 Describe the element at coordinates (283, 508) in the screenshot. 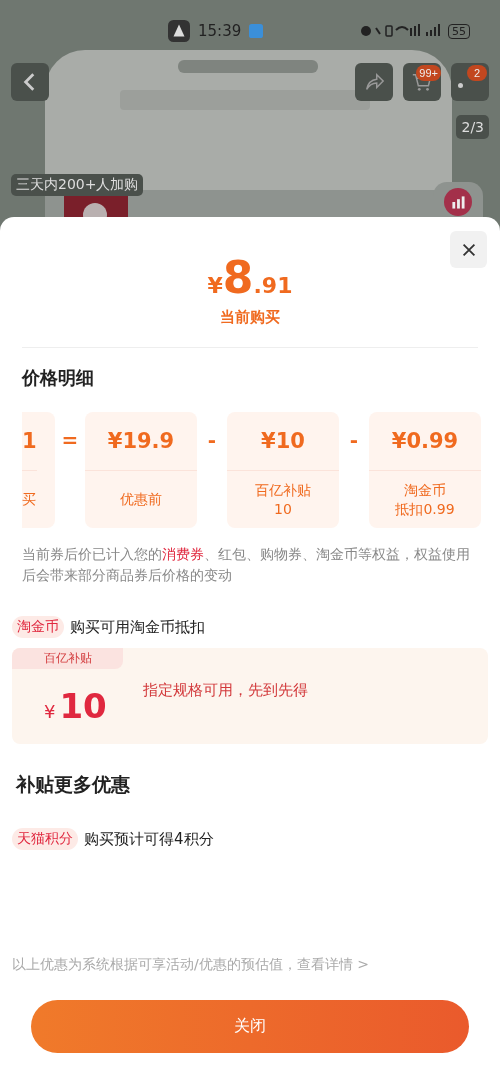

I see `card-label: 10` at that location.